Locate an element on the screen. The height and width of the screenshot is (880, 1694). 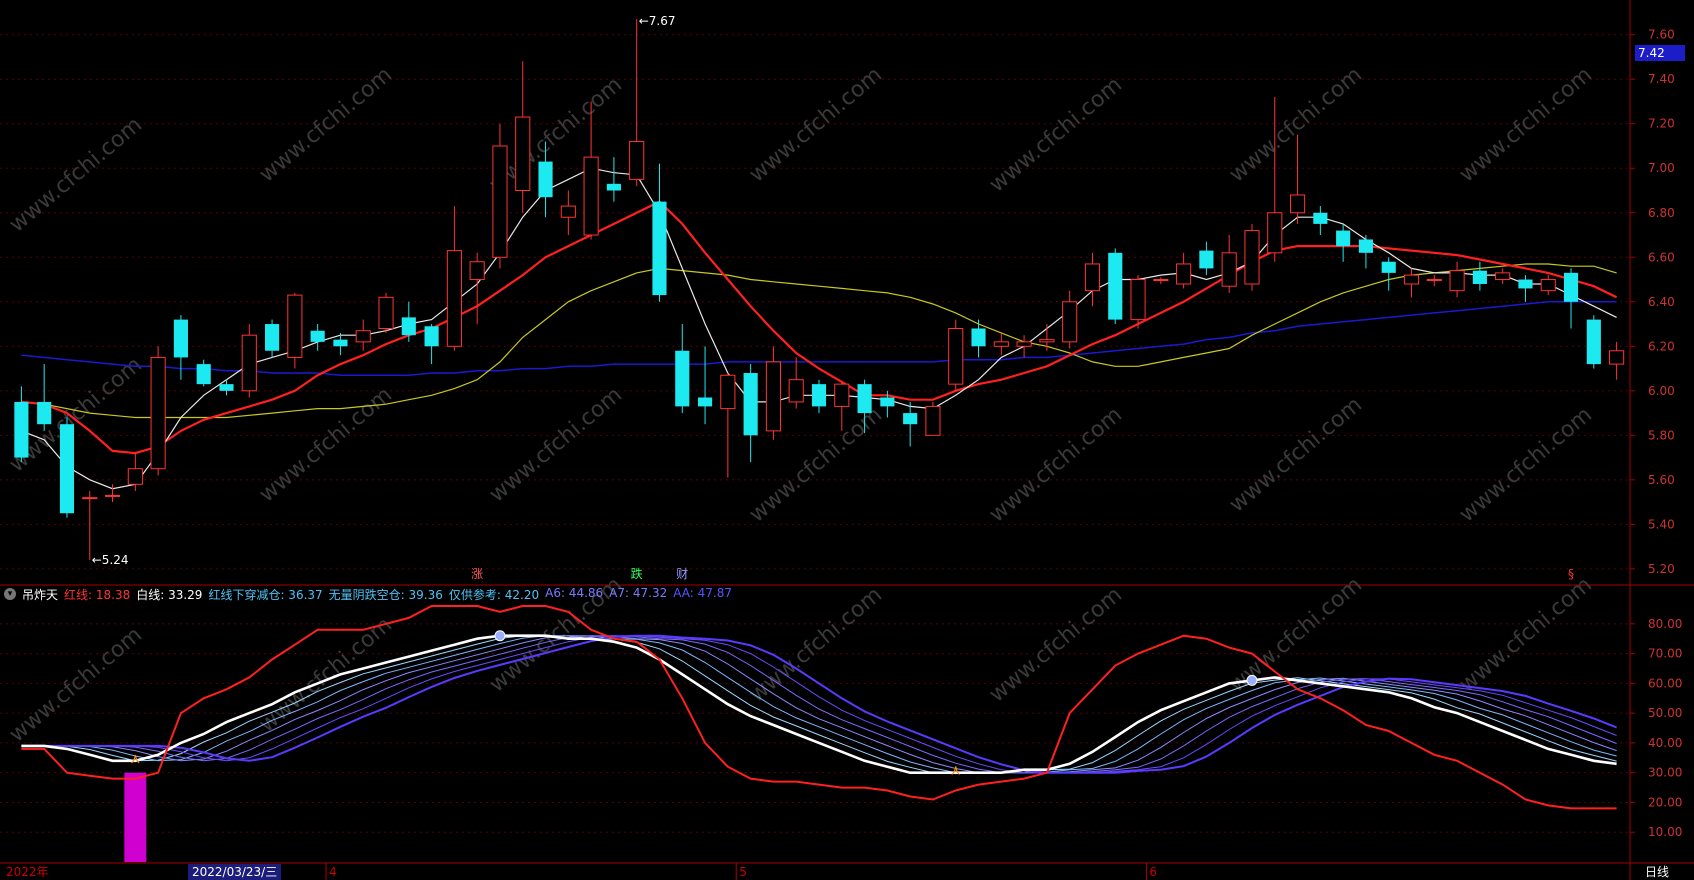
legend-item: AA: 47.87 is located at coordinates (702, 592).